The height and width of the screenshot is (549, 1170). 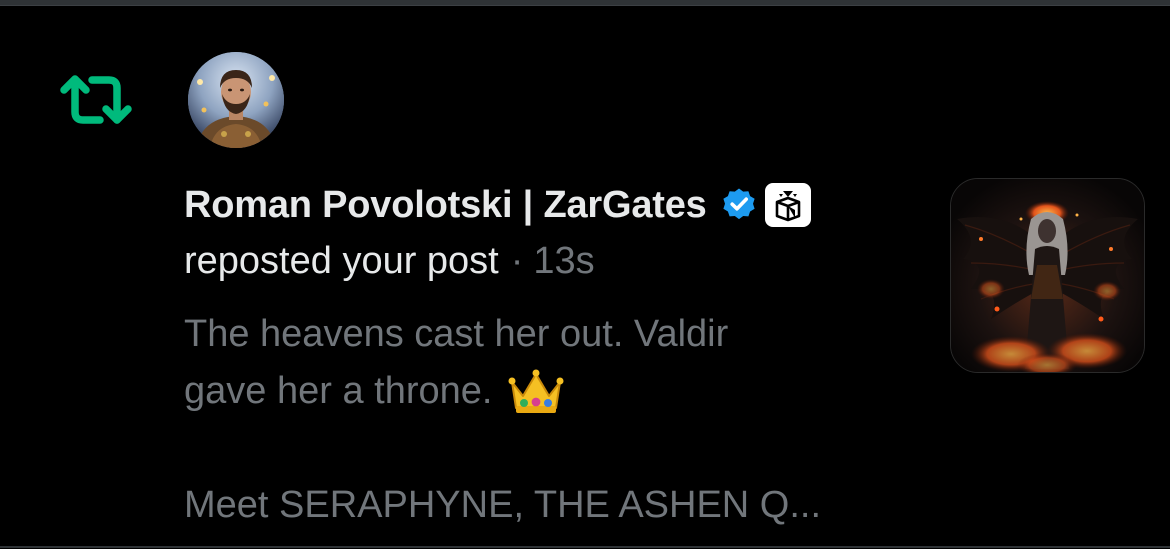 I want to click on affiliate-logo-icon, so click(x=787, y=206).